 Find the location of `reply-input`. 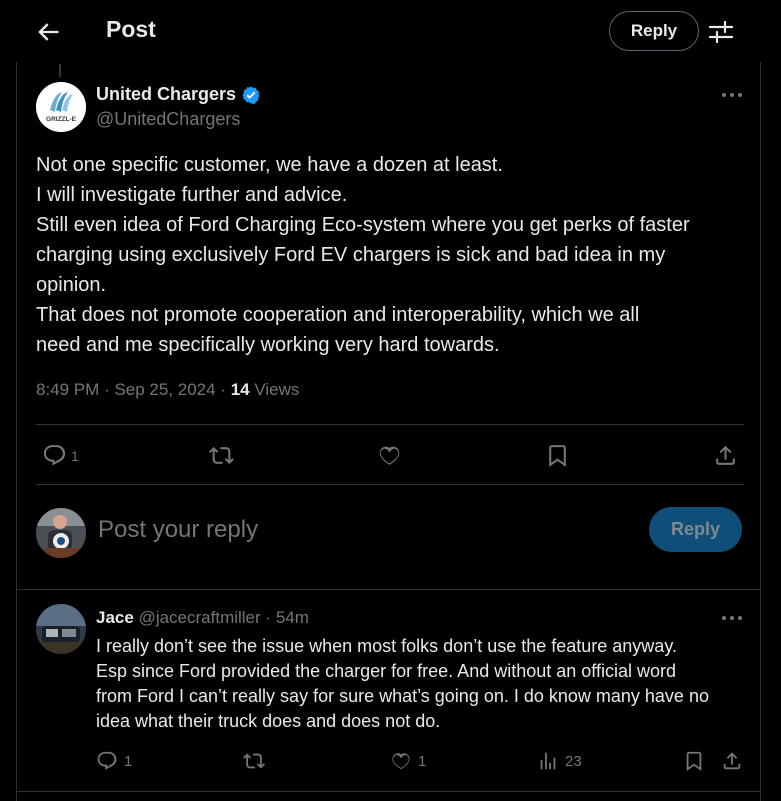

reply-input is located at coordinates (363, 530).